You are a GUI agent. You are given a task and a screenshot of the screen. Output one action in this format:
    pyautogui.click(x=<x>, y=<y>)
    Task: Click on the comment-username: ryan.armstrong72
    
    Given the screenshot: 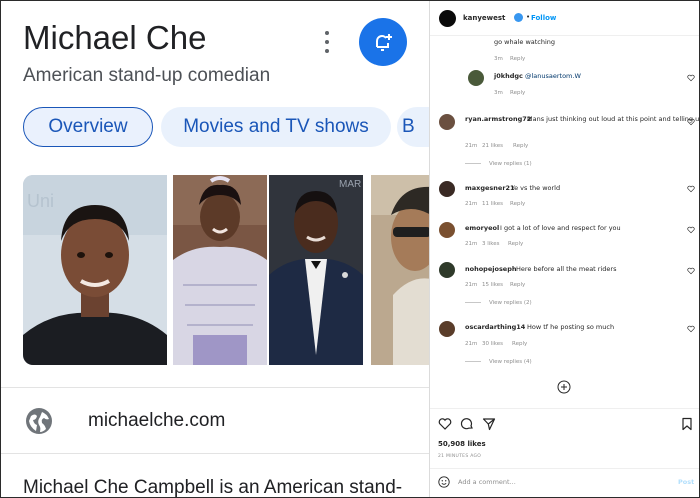 What is the action you would take?
    pyautogui.click(x=498, y=119)
    